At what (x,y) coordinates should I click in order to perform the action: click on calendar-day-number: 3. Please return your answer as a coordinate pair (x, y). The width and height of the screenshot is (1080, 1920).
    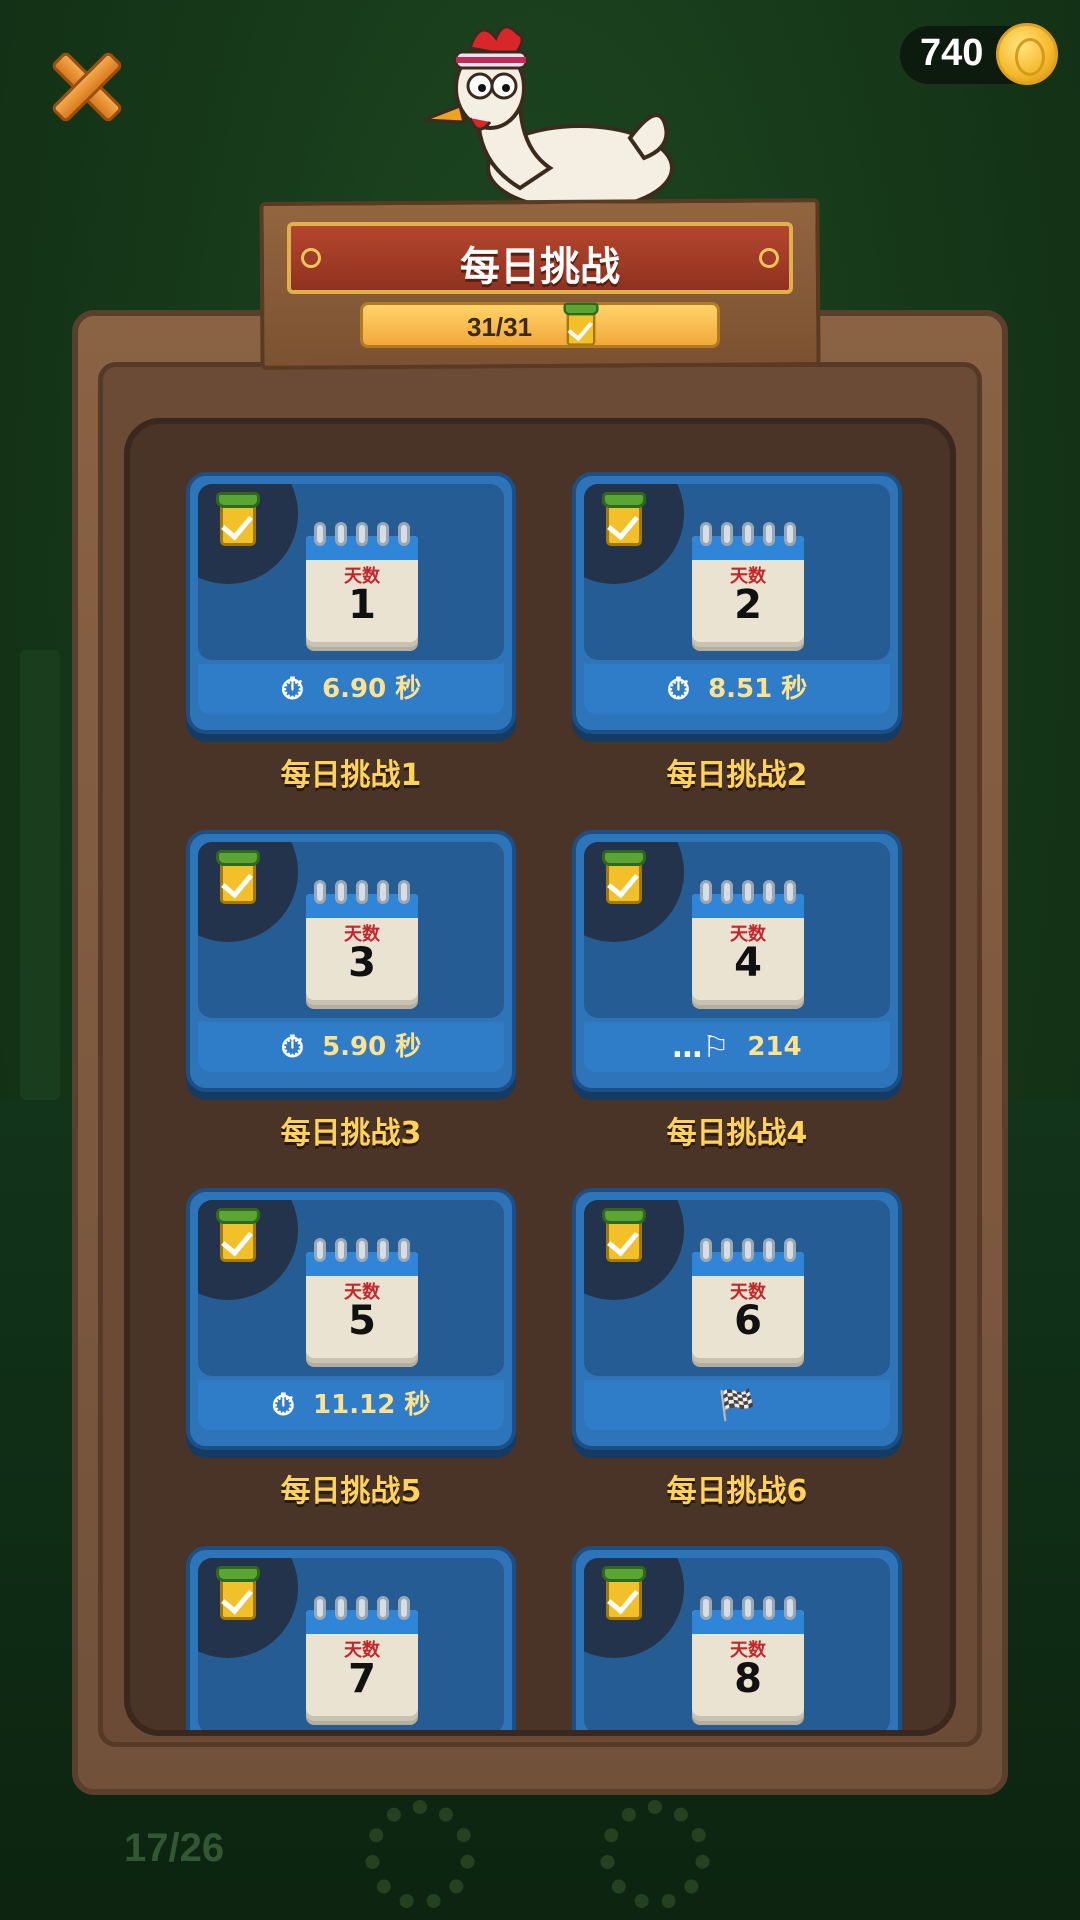
    Looking at the image, I should click on (362, 963).